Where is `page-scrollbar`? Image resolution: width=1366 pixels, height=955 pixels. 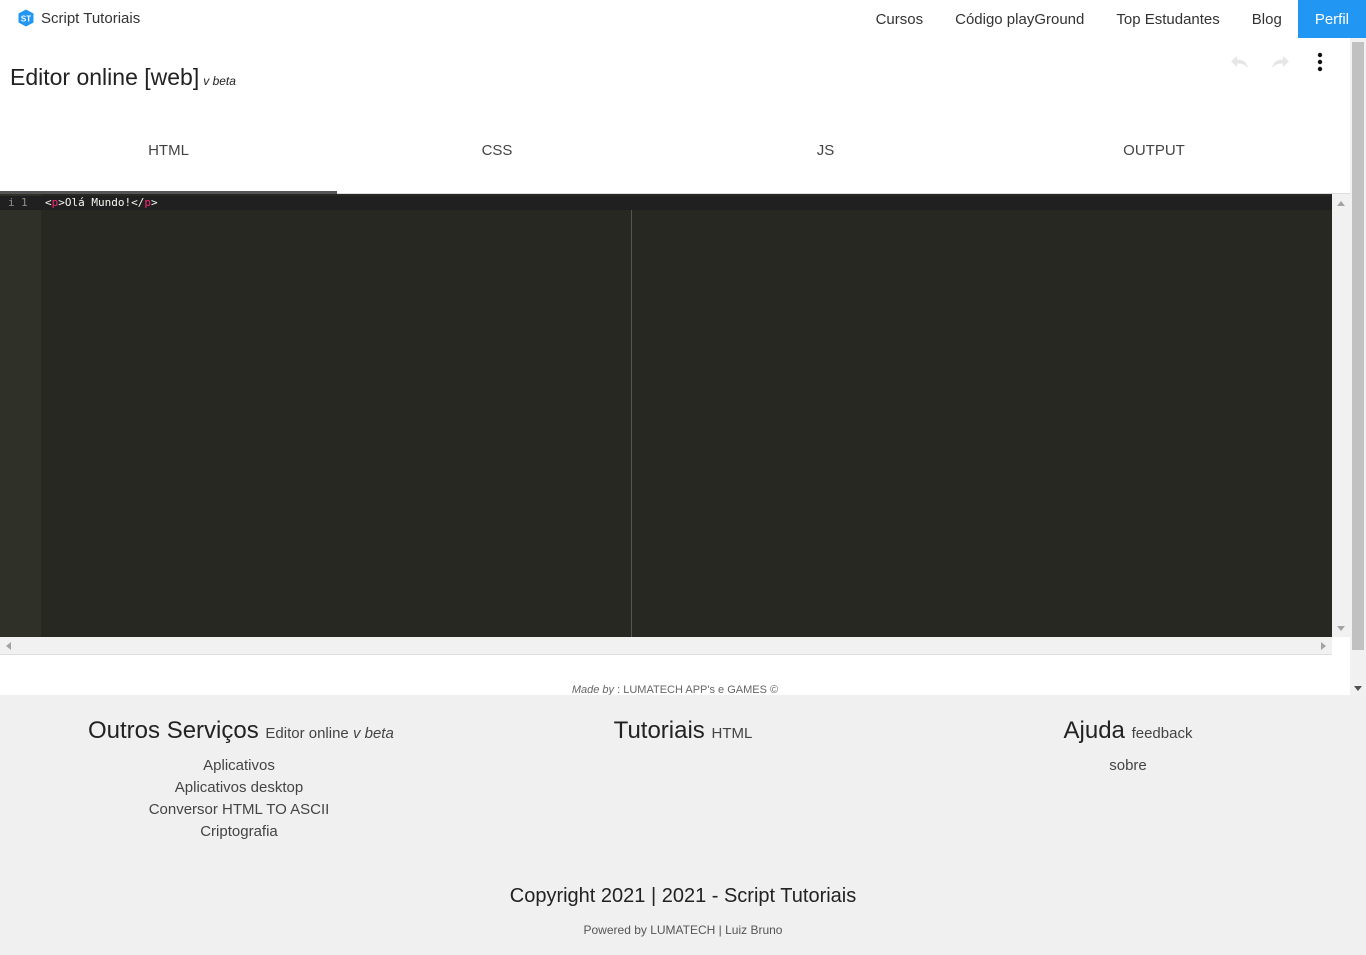 page-scrollbar is located at coordinates (1358, 366).